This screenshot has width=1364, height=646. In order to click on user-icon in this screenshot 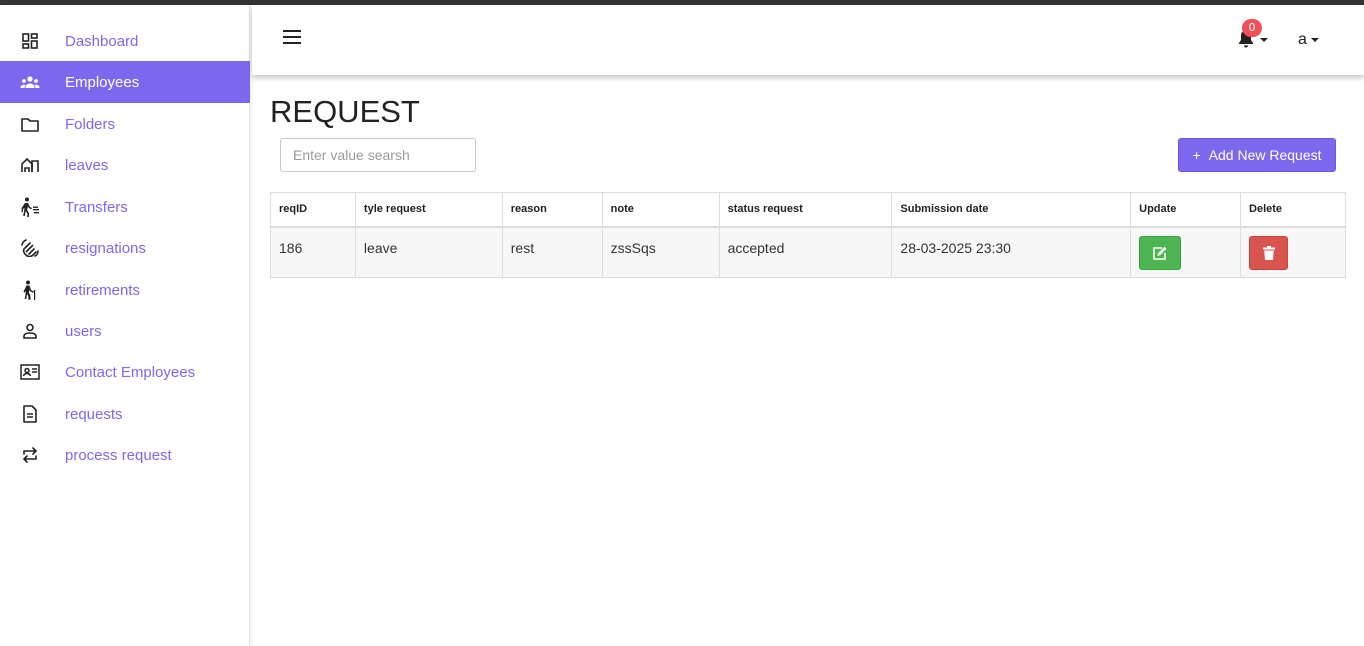, I will do `click(30, 331)`.